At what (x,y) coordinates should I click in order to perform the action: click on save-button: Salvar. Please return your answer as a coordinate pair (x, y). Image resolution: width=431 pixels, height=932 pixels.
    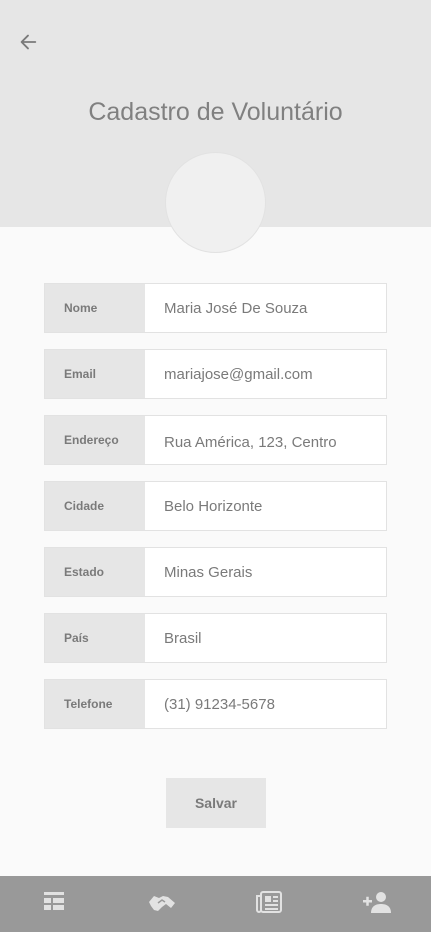
    Looking at the image, I should click on (216, 803).